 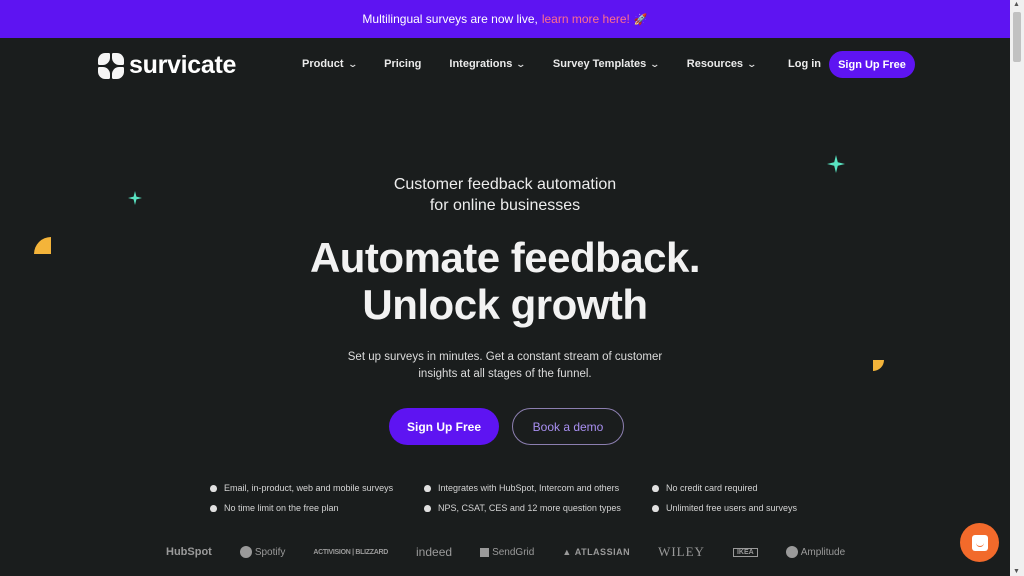 I want to click on atlassian-logo: ▲ ATLASSIAN, so click(x=596, y=552).